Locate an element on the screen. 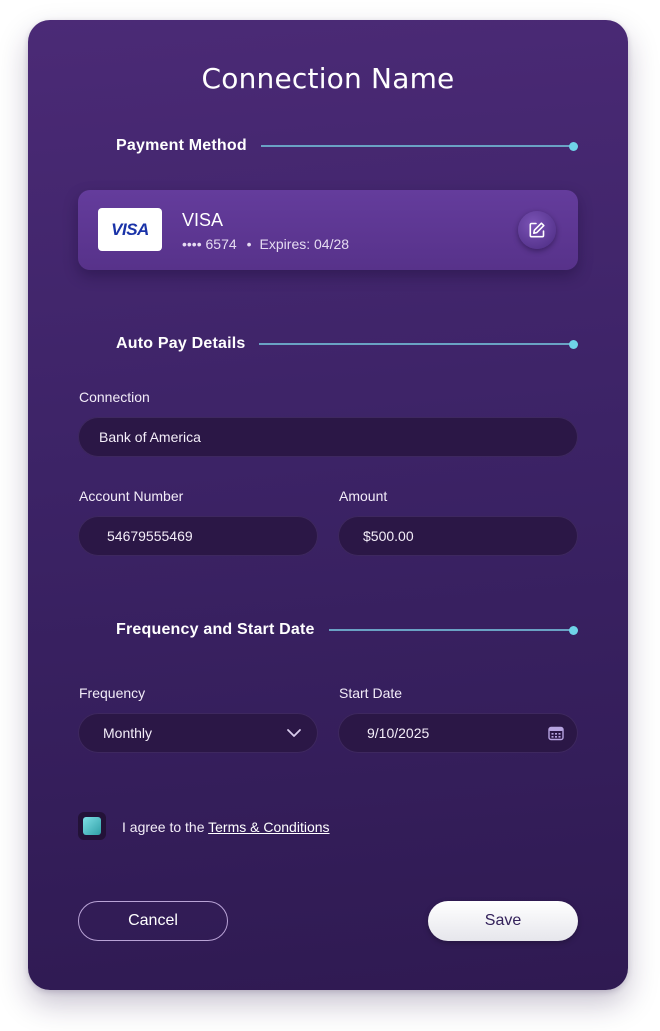 The height and width of the screenshot is (1031, 660). amount-value: $500.00 is located at coordinates (388, 536).